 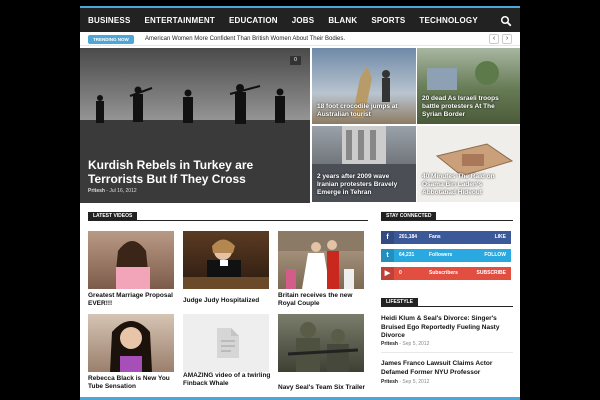 I want to click on video-caption: Judge Judy Hospitalized, so click(x=227, y=301).